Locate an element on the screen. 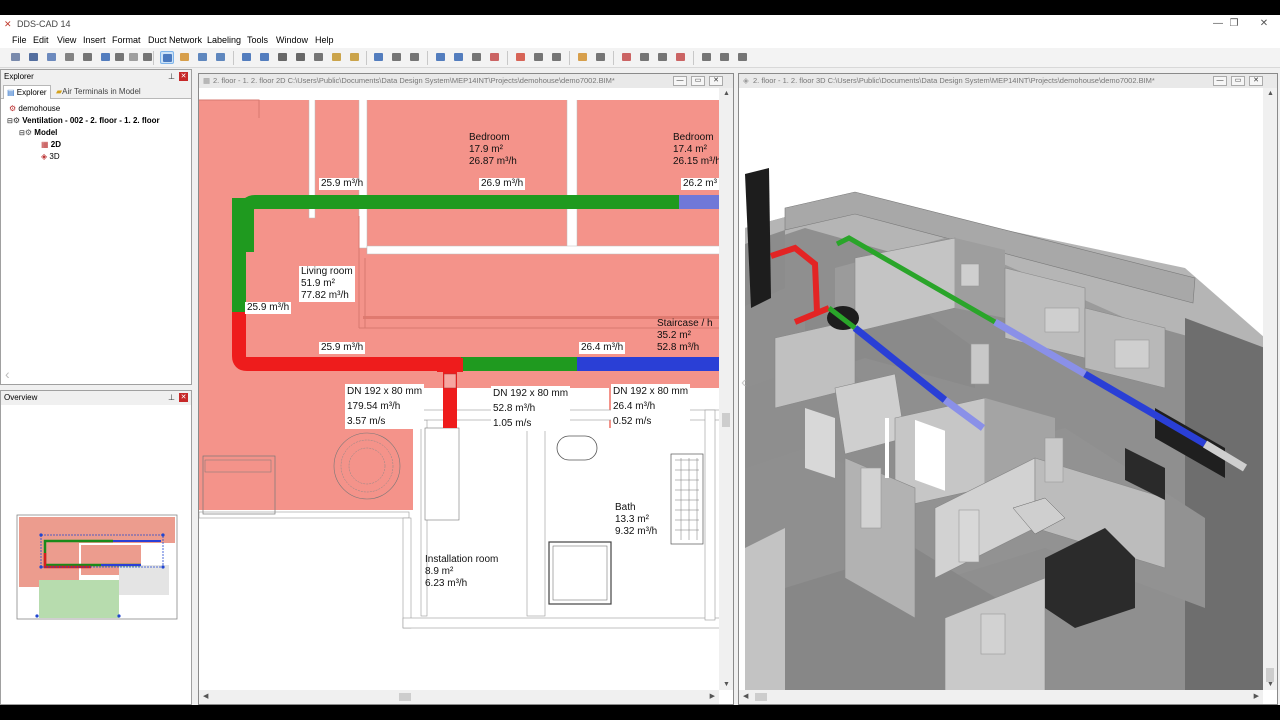  tree-item-demohouse: ⚙ demohouse is located at coordinates (34, 108).